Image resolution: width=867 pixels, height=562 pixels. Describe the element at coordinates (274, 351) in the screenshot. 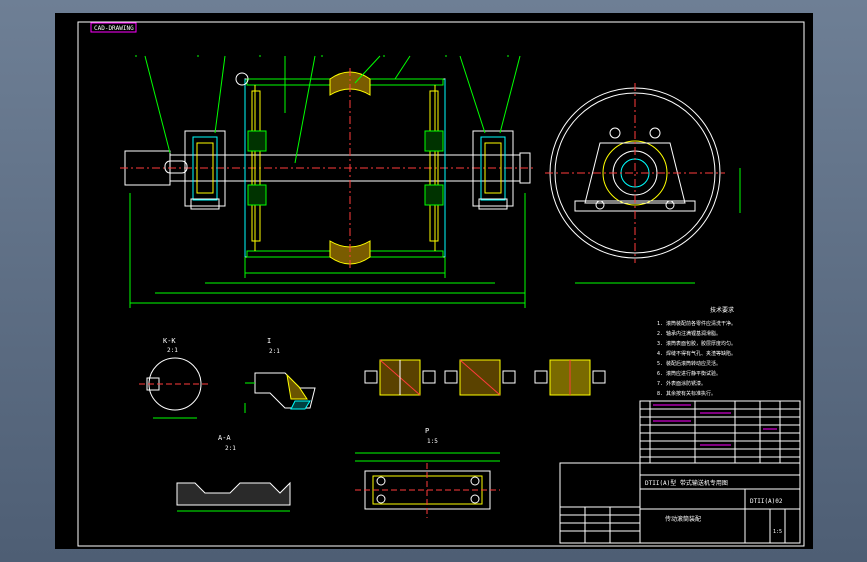

I see `detail-i-scale: 2:1` at that location.